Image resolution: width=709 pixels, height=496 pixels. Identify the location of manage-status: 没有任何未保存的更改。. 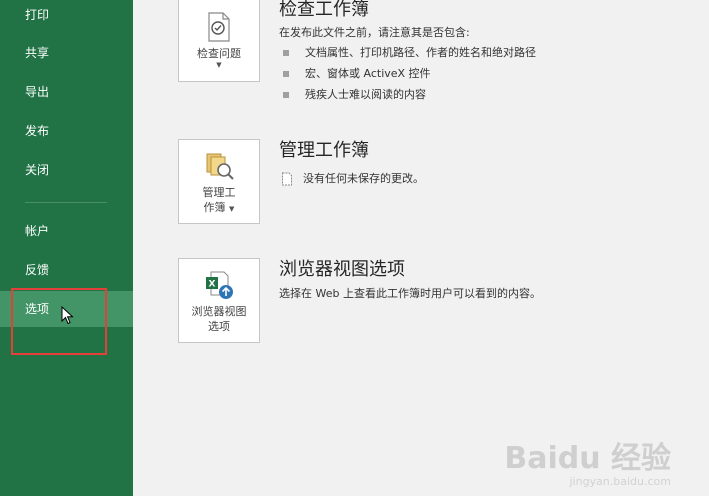
(352, 179).